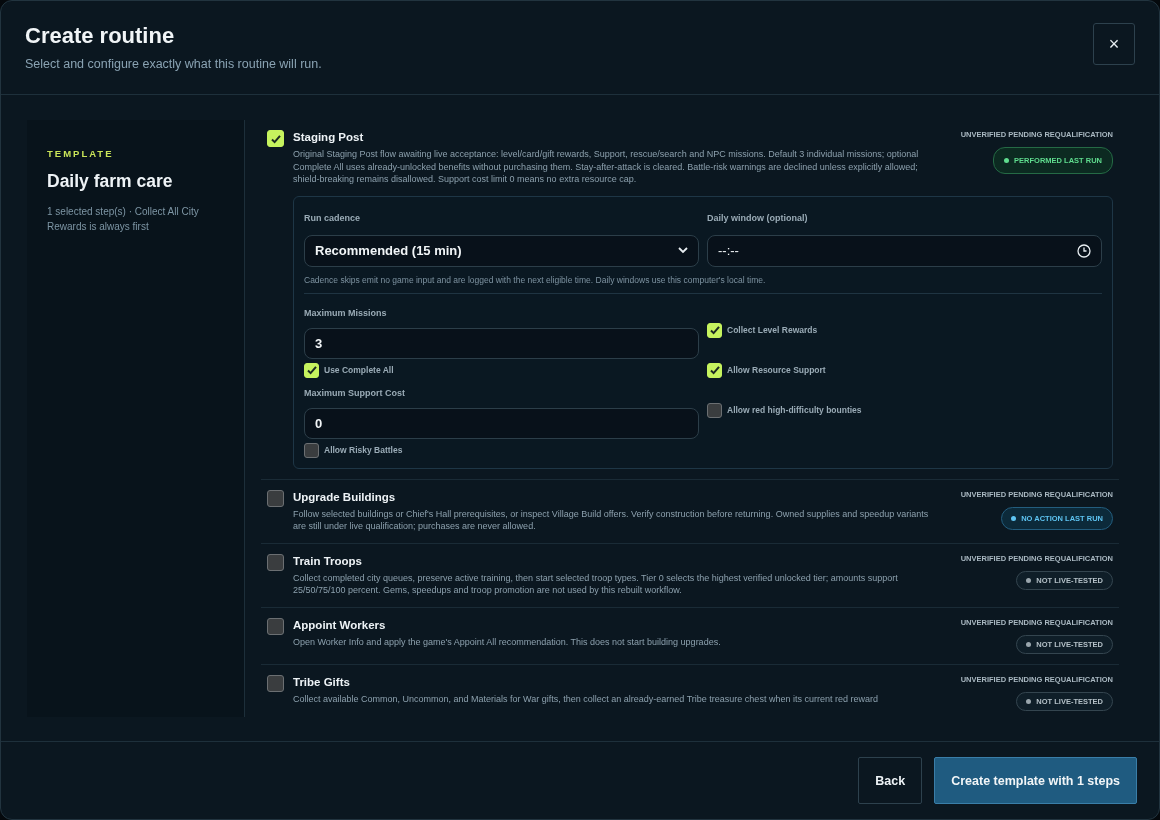 This screenshot has height=820, width=1160. What do you see at coordinates (586, 698) in the screenshot?
I see `step-description: Collect available Common, Uncommon, and Materials for War gifts, then collect an already-earned Tribe treasure chest when its current red reward` at bounding box center [586, 698].